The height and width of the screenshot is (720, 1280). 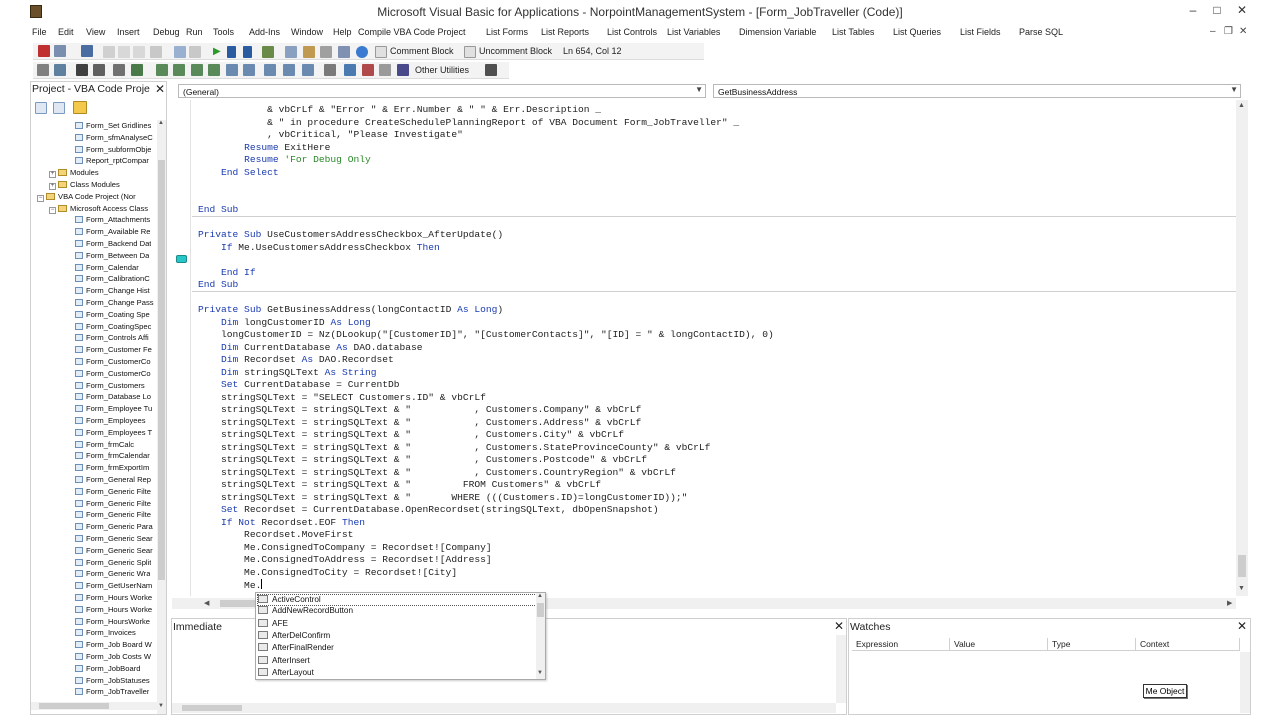 I want to click on watches-column-value: Value, so click(x=999, y=644).